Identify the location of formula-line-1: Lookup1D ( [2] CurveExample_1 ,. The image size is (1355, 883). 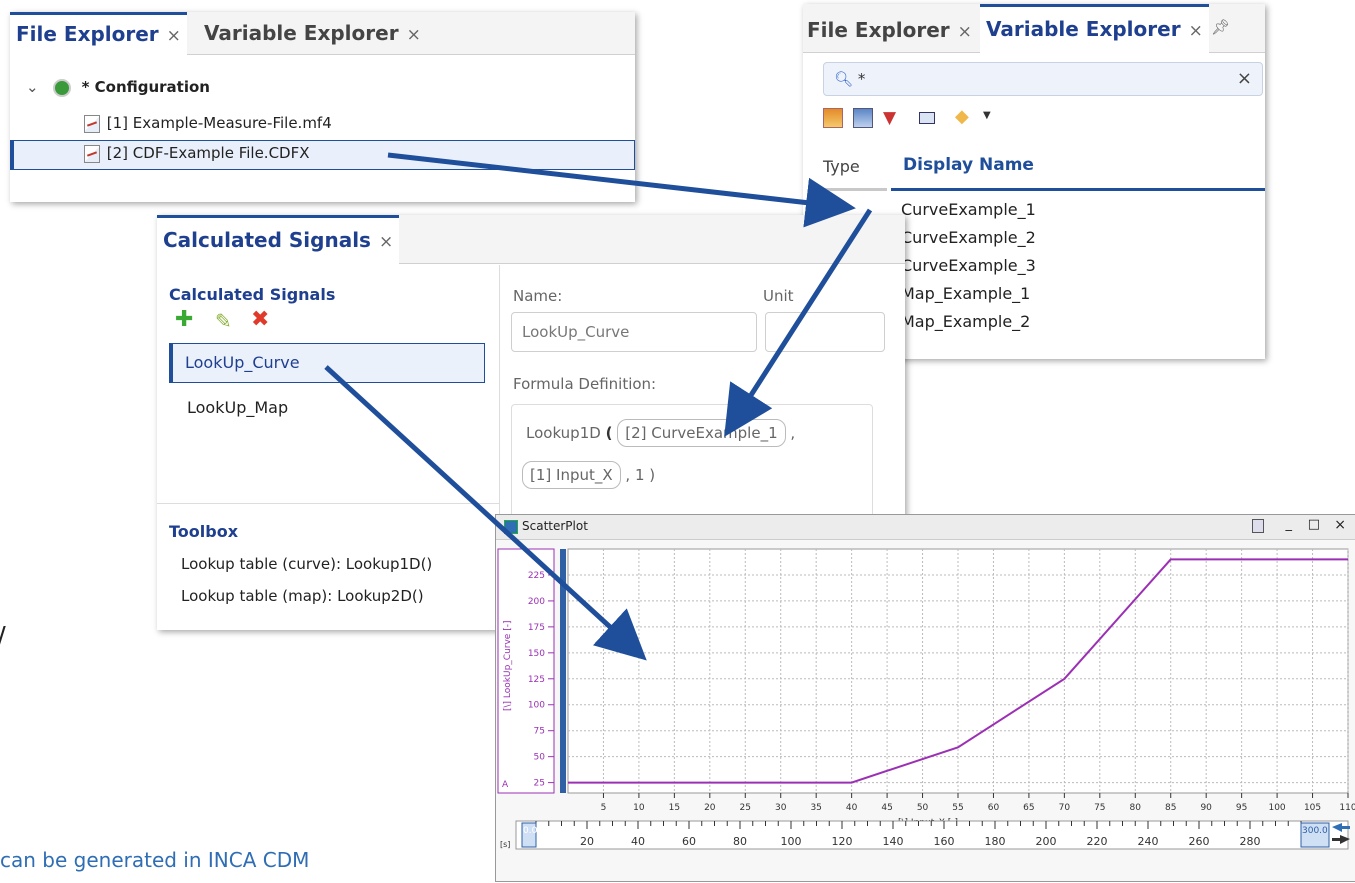
(660, 433).